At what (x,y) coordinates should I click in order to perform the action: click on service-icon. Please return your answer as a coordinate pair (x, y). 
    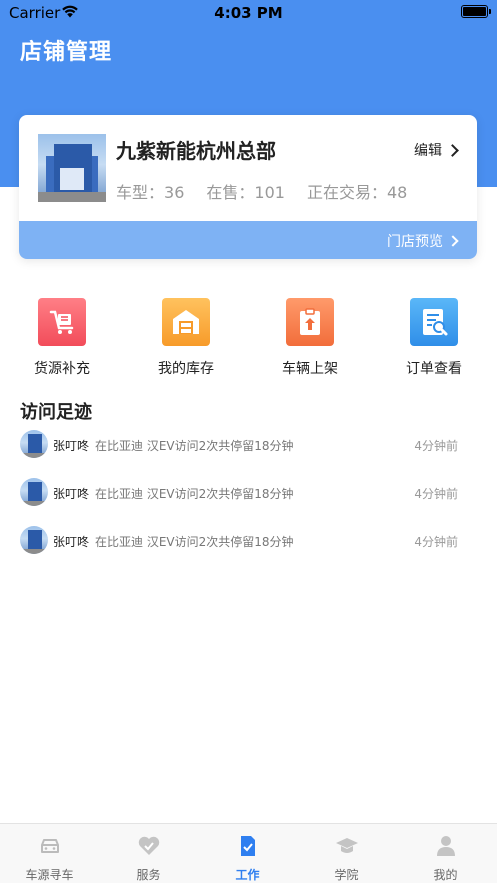
    Looking at the image, I should click on (149, 845).